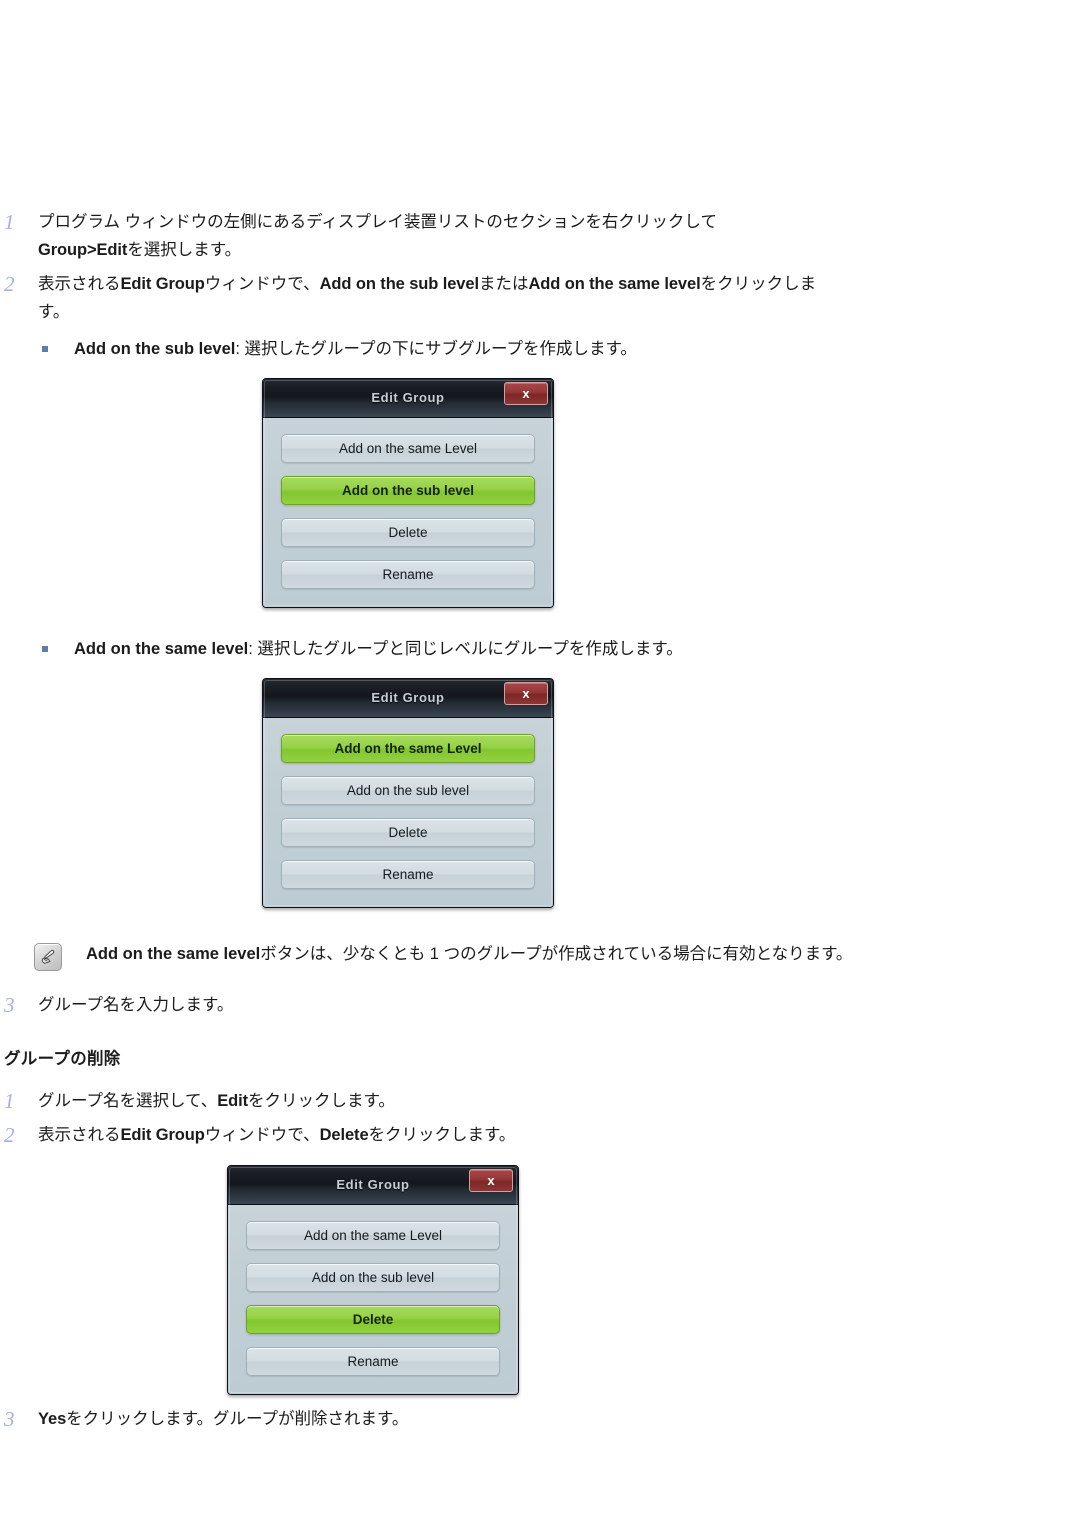 The image size is (1080, 1527). What do you see at coordinates (173, 954) in the screenshot?
I see `note-bold-label: Add on the same level` at bounding box center [173, 954].